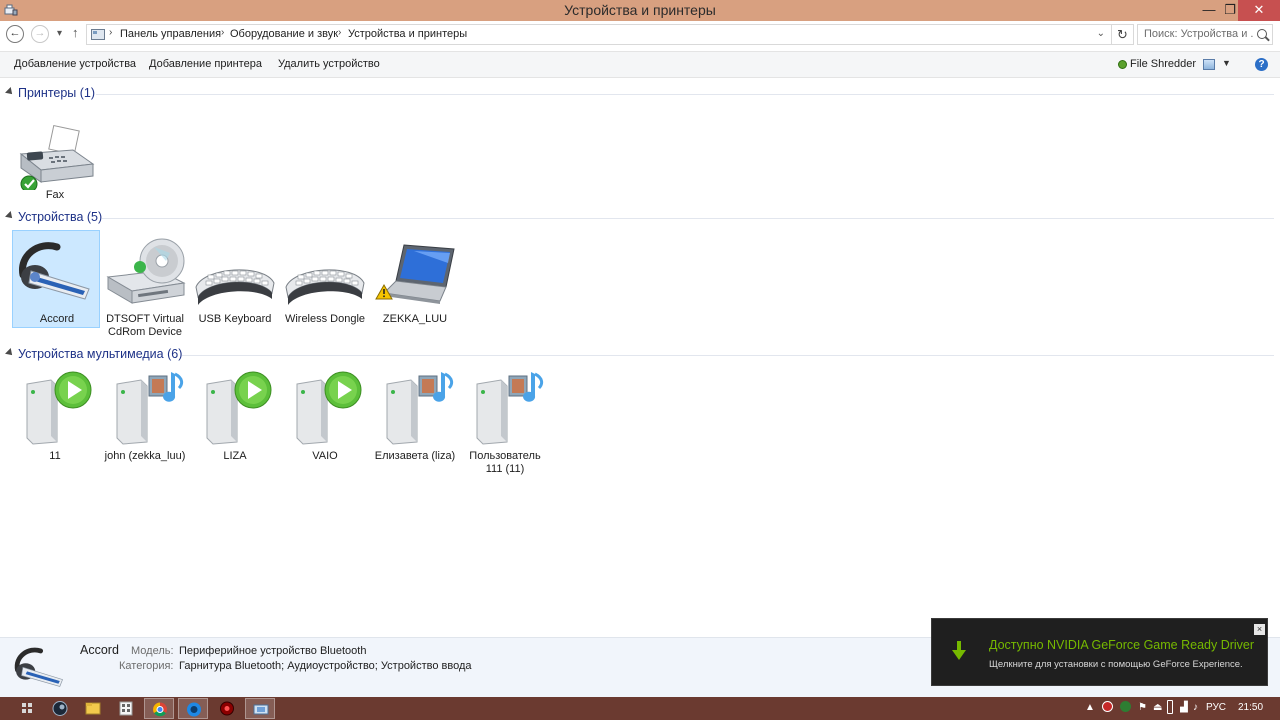 This screenshot has width=1280, height=720. What do you see at coordinates (93, 708) in the screenshot?
I see `file-explorer-icon` at bounding box center [93, 708].